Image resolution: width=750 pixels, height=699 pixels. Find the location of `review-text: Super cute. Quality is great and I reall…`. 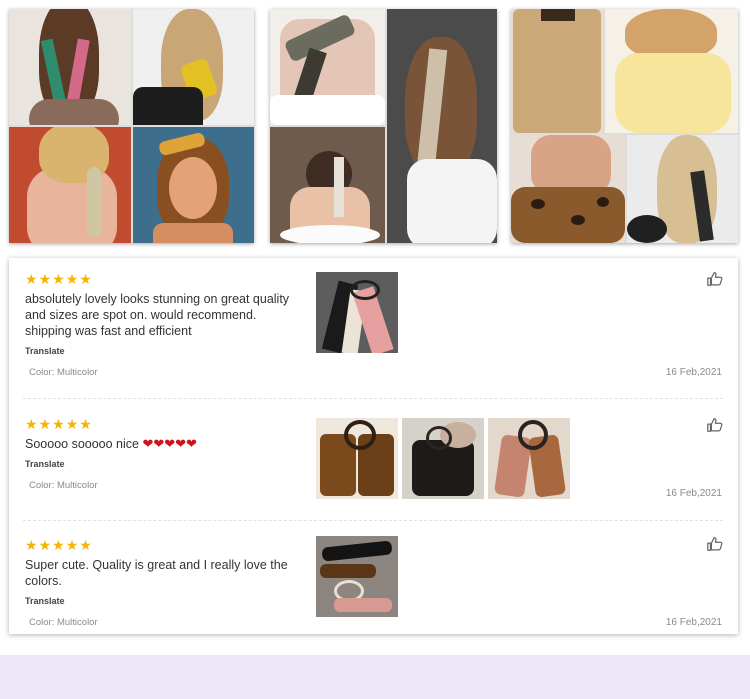

review-text: Super cute. Quality is great and I reall… is located at coordinates (156, 573).